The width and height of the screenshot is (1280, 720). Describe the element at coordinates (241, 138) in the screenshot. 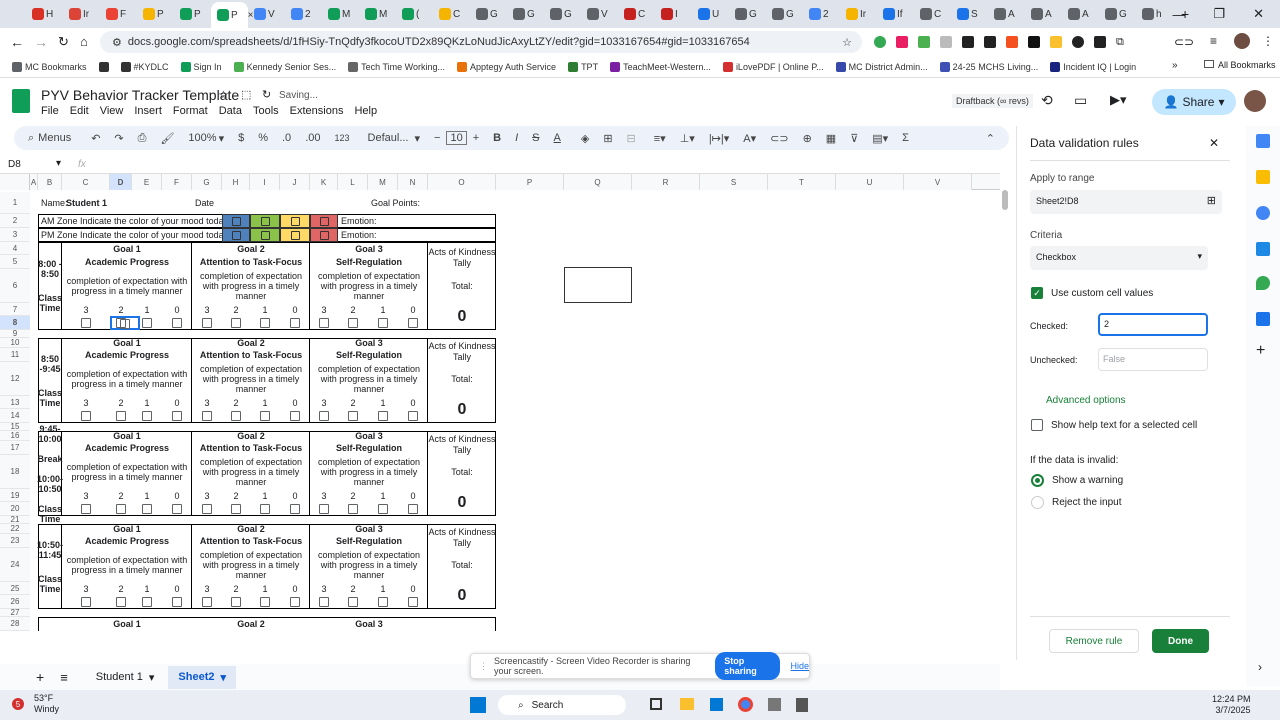

I see `currency-button: $` at that location.